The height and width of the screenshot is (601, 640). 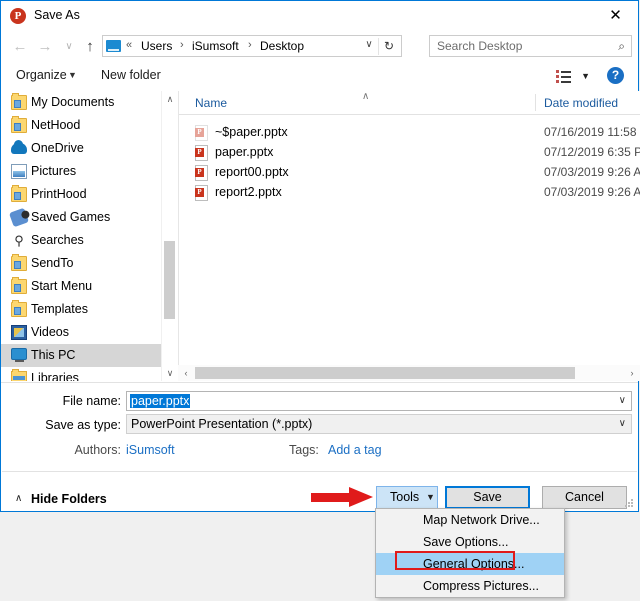 What do you see at coordinates (244, 152) in the screenshot?
I see `file-name: paper.pptx` at bounding box center [244, 152].